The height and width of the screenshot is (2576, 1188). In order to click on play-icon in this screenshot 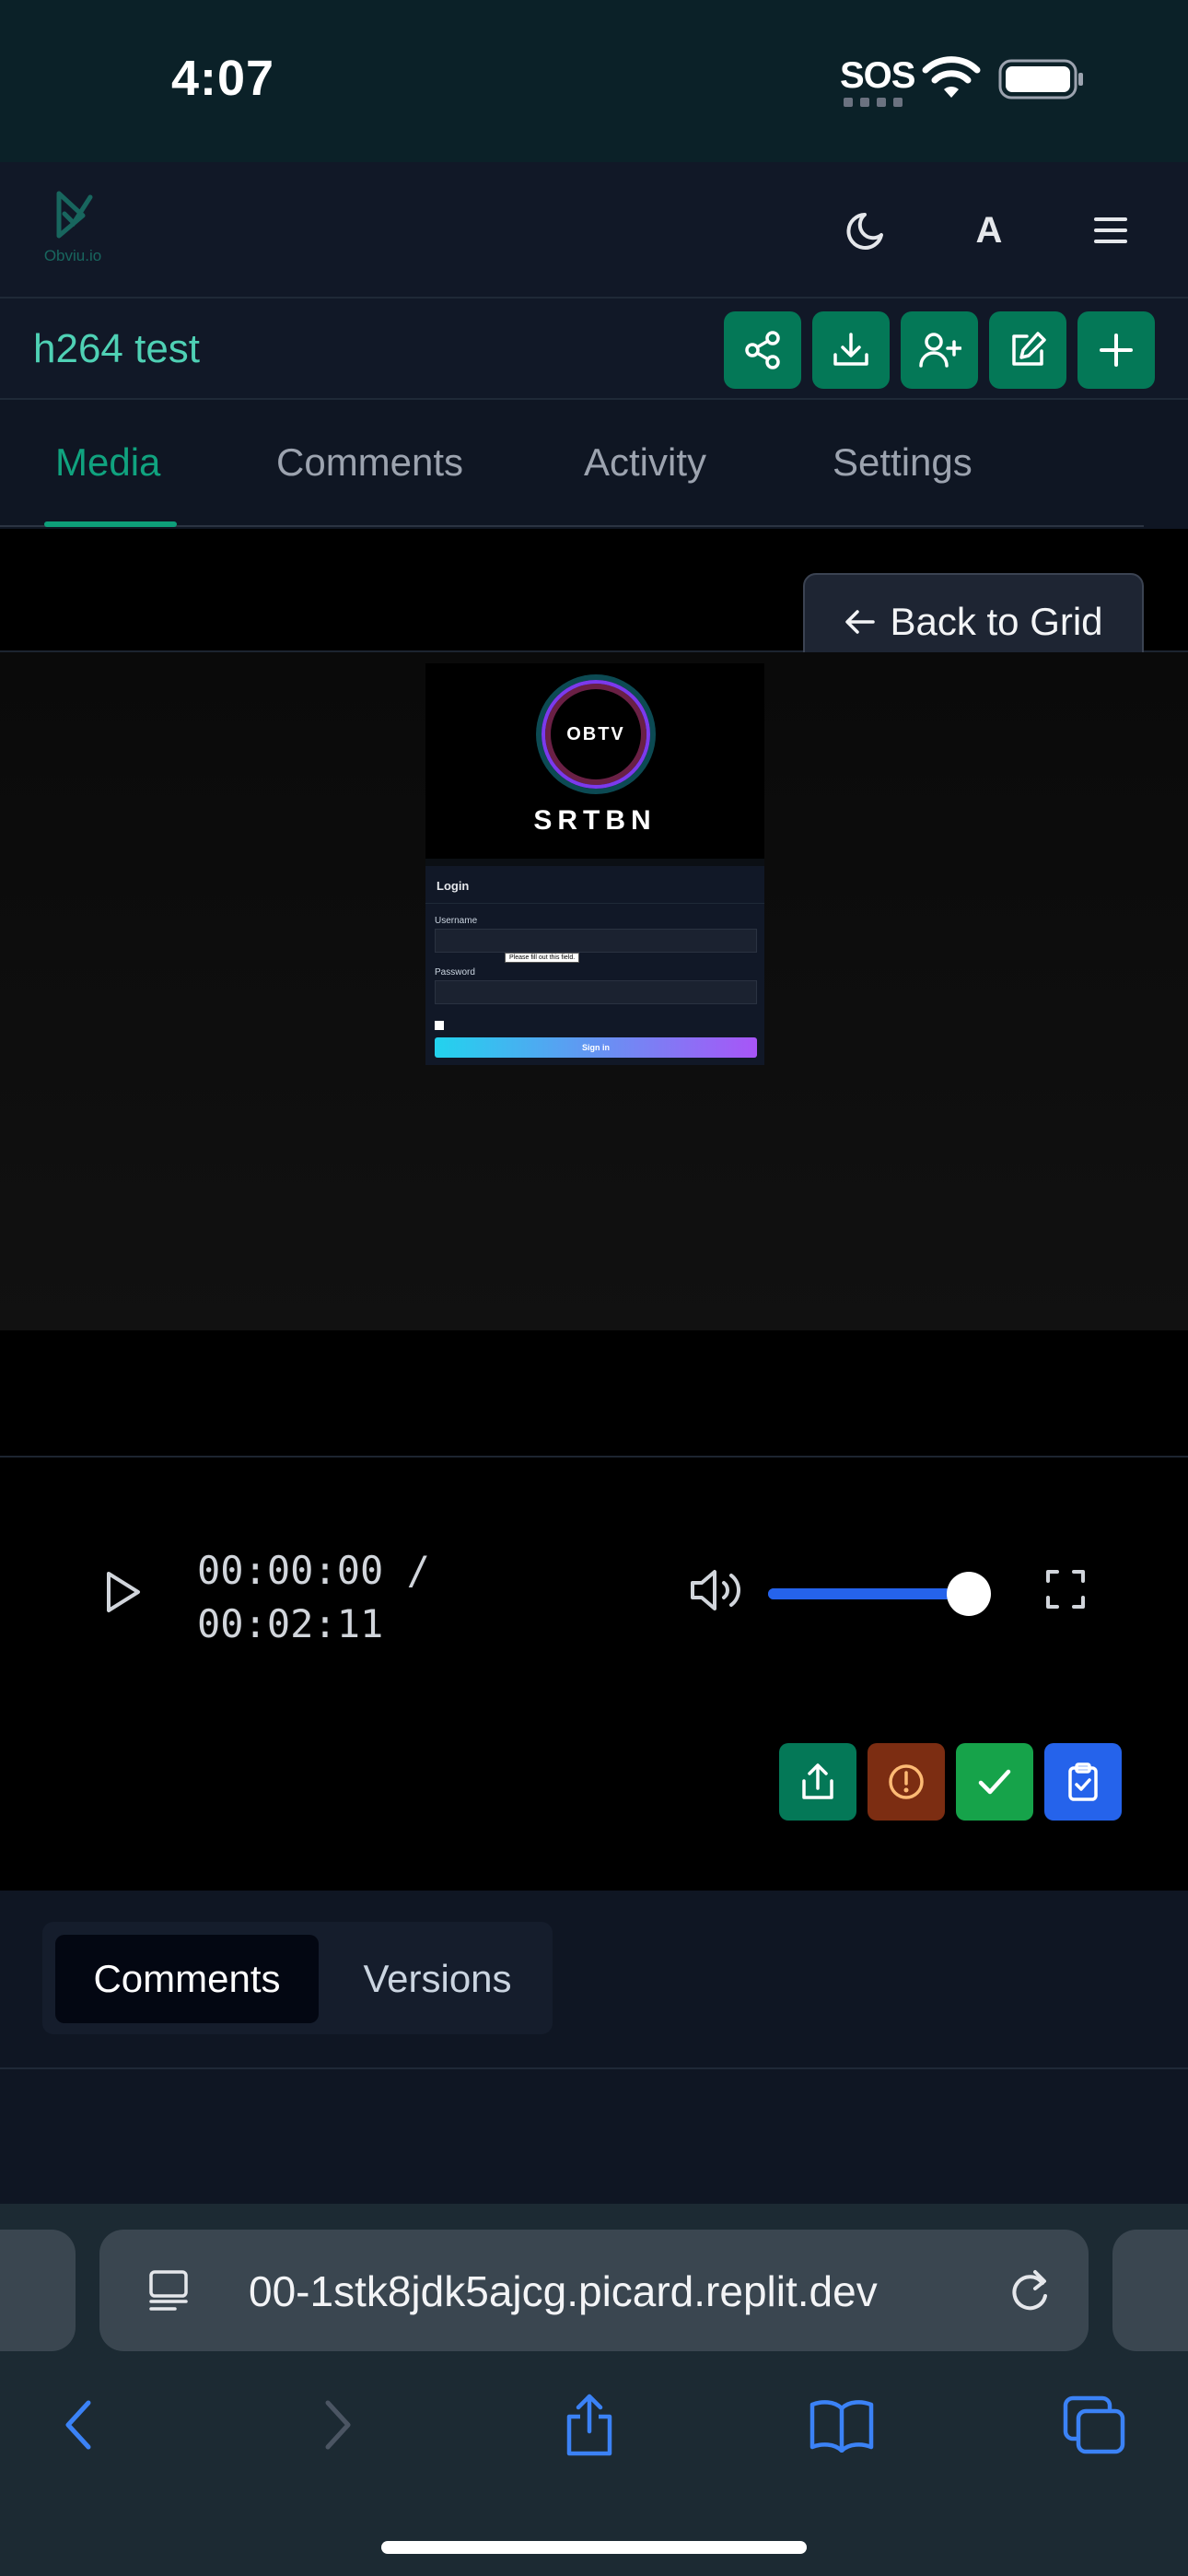, I will do `click(121, 1592)`.